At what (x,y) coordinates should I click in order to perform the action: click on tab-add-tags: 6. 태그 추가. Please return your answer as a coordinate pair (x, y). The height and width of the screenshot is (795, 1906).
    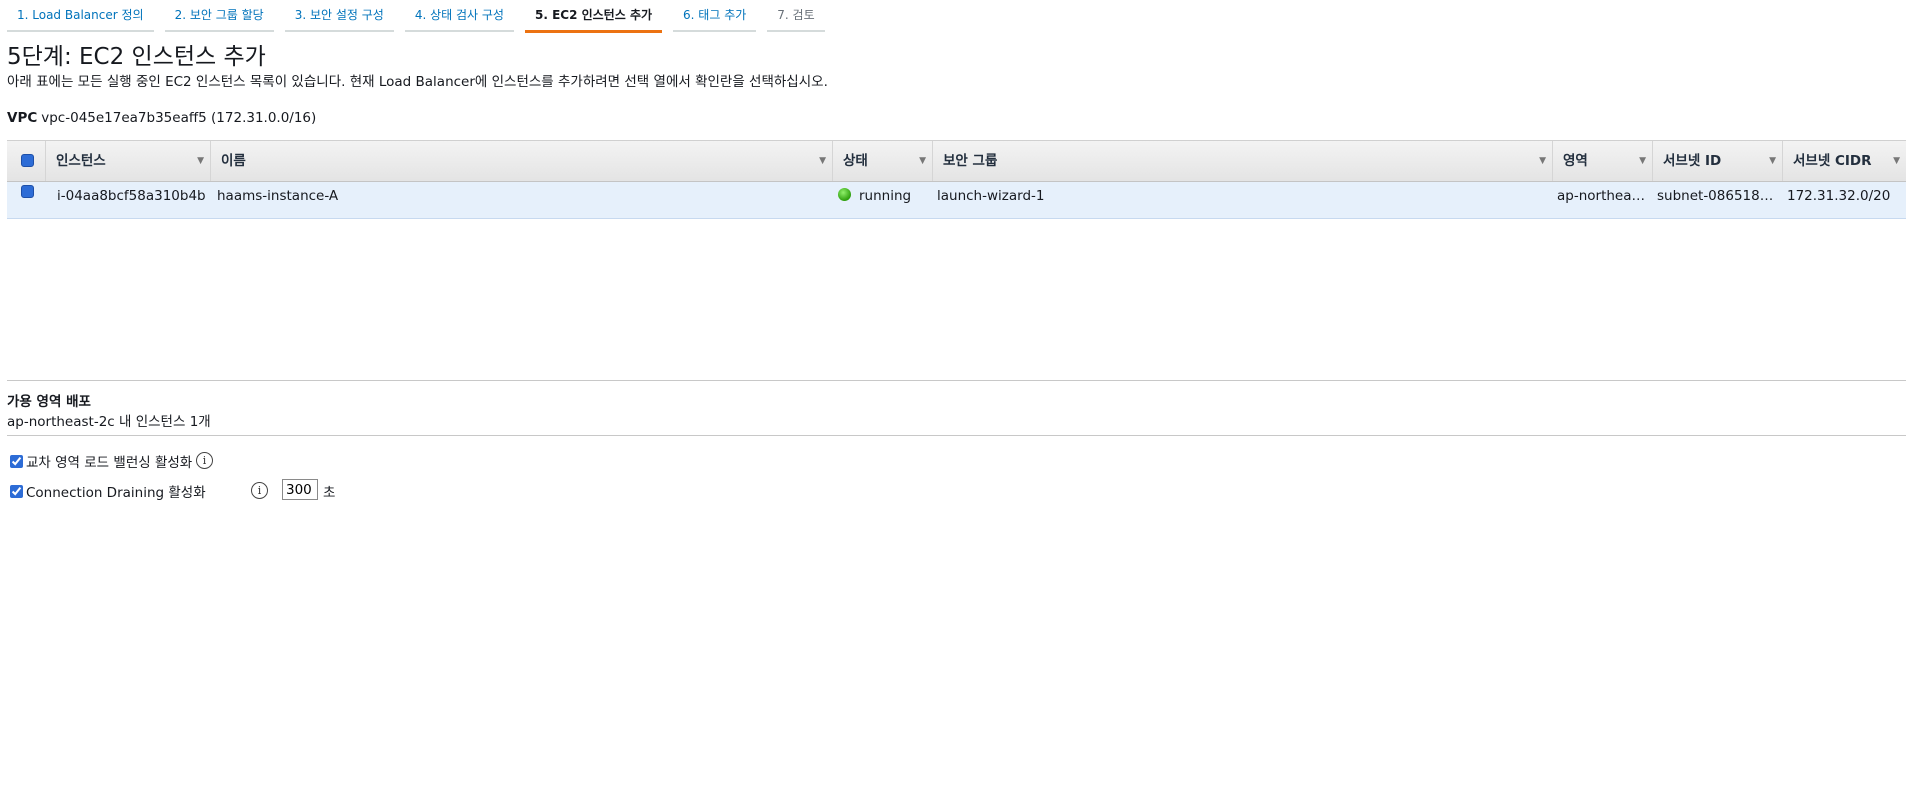
    Looking at the image, I should click on (715, 16).